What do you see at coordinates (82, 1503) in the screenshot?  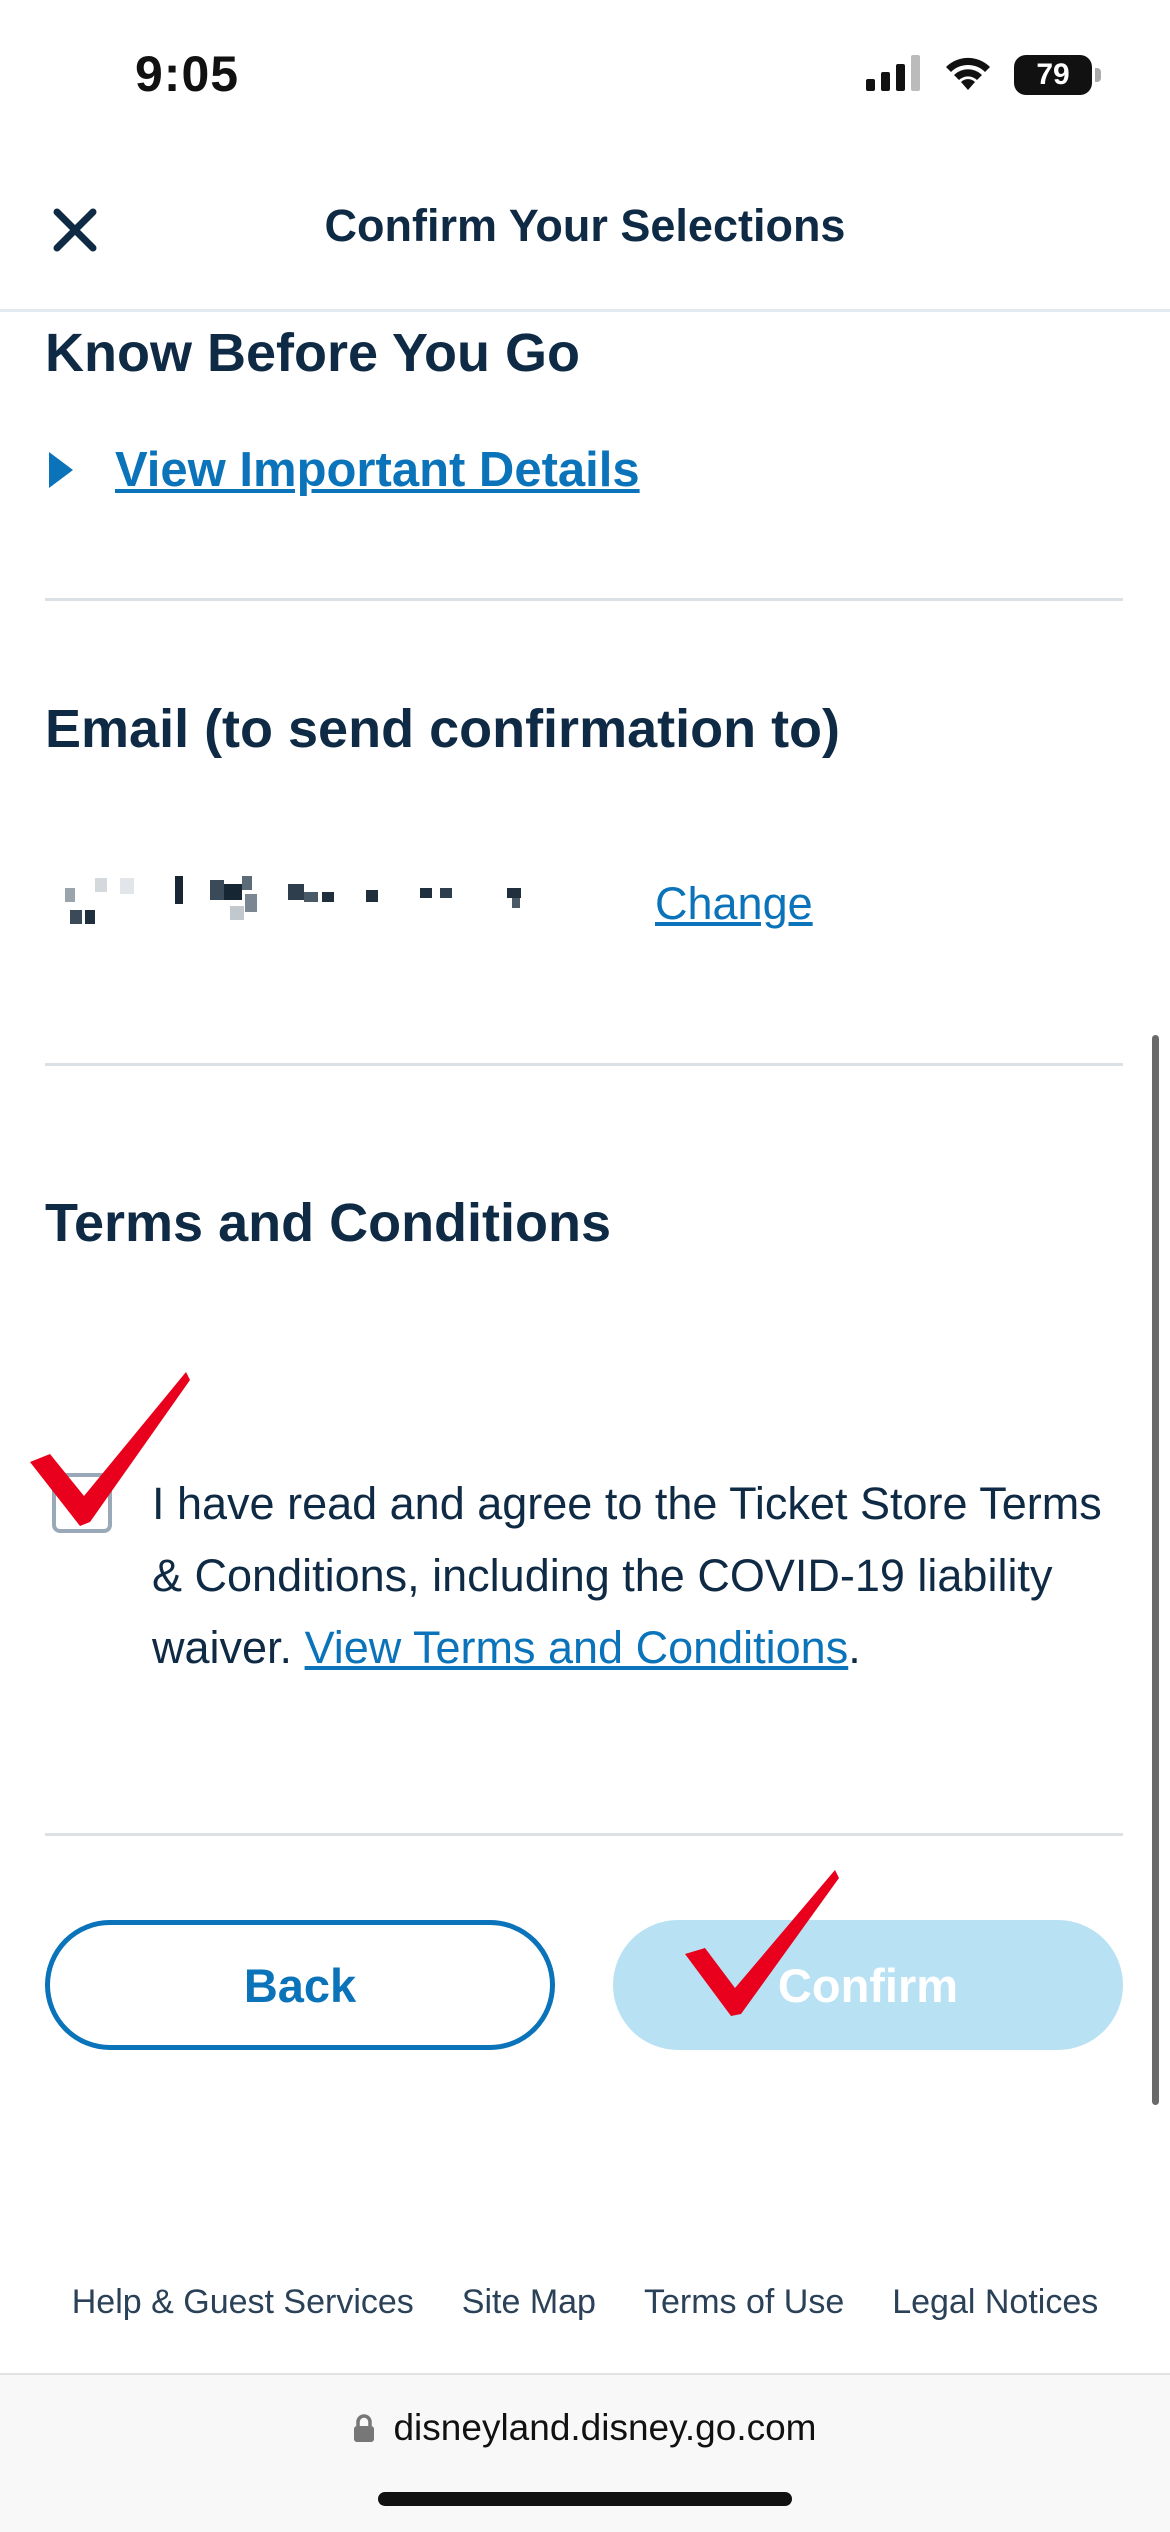 I see `terms-agree-checkbox` at bounding box center [82, 1503].